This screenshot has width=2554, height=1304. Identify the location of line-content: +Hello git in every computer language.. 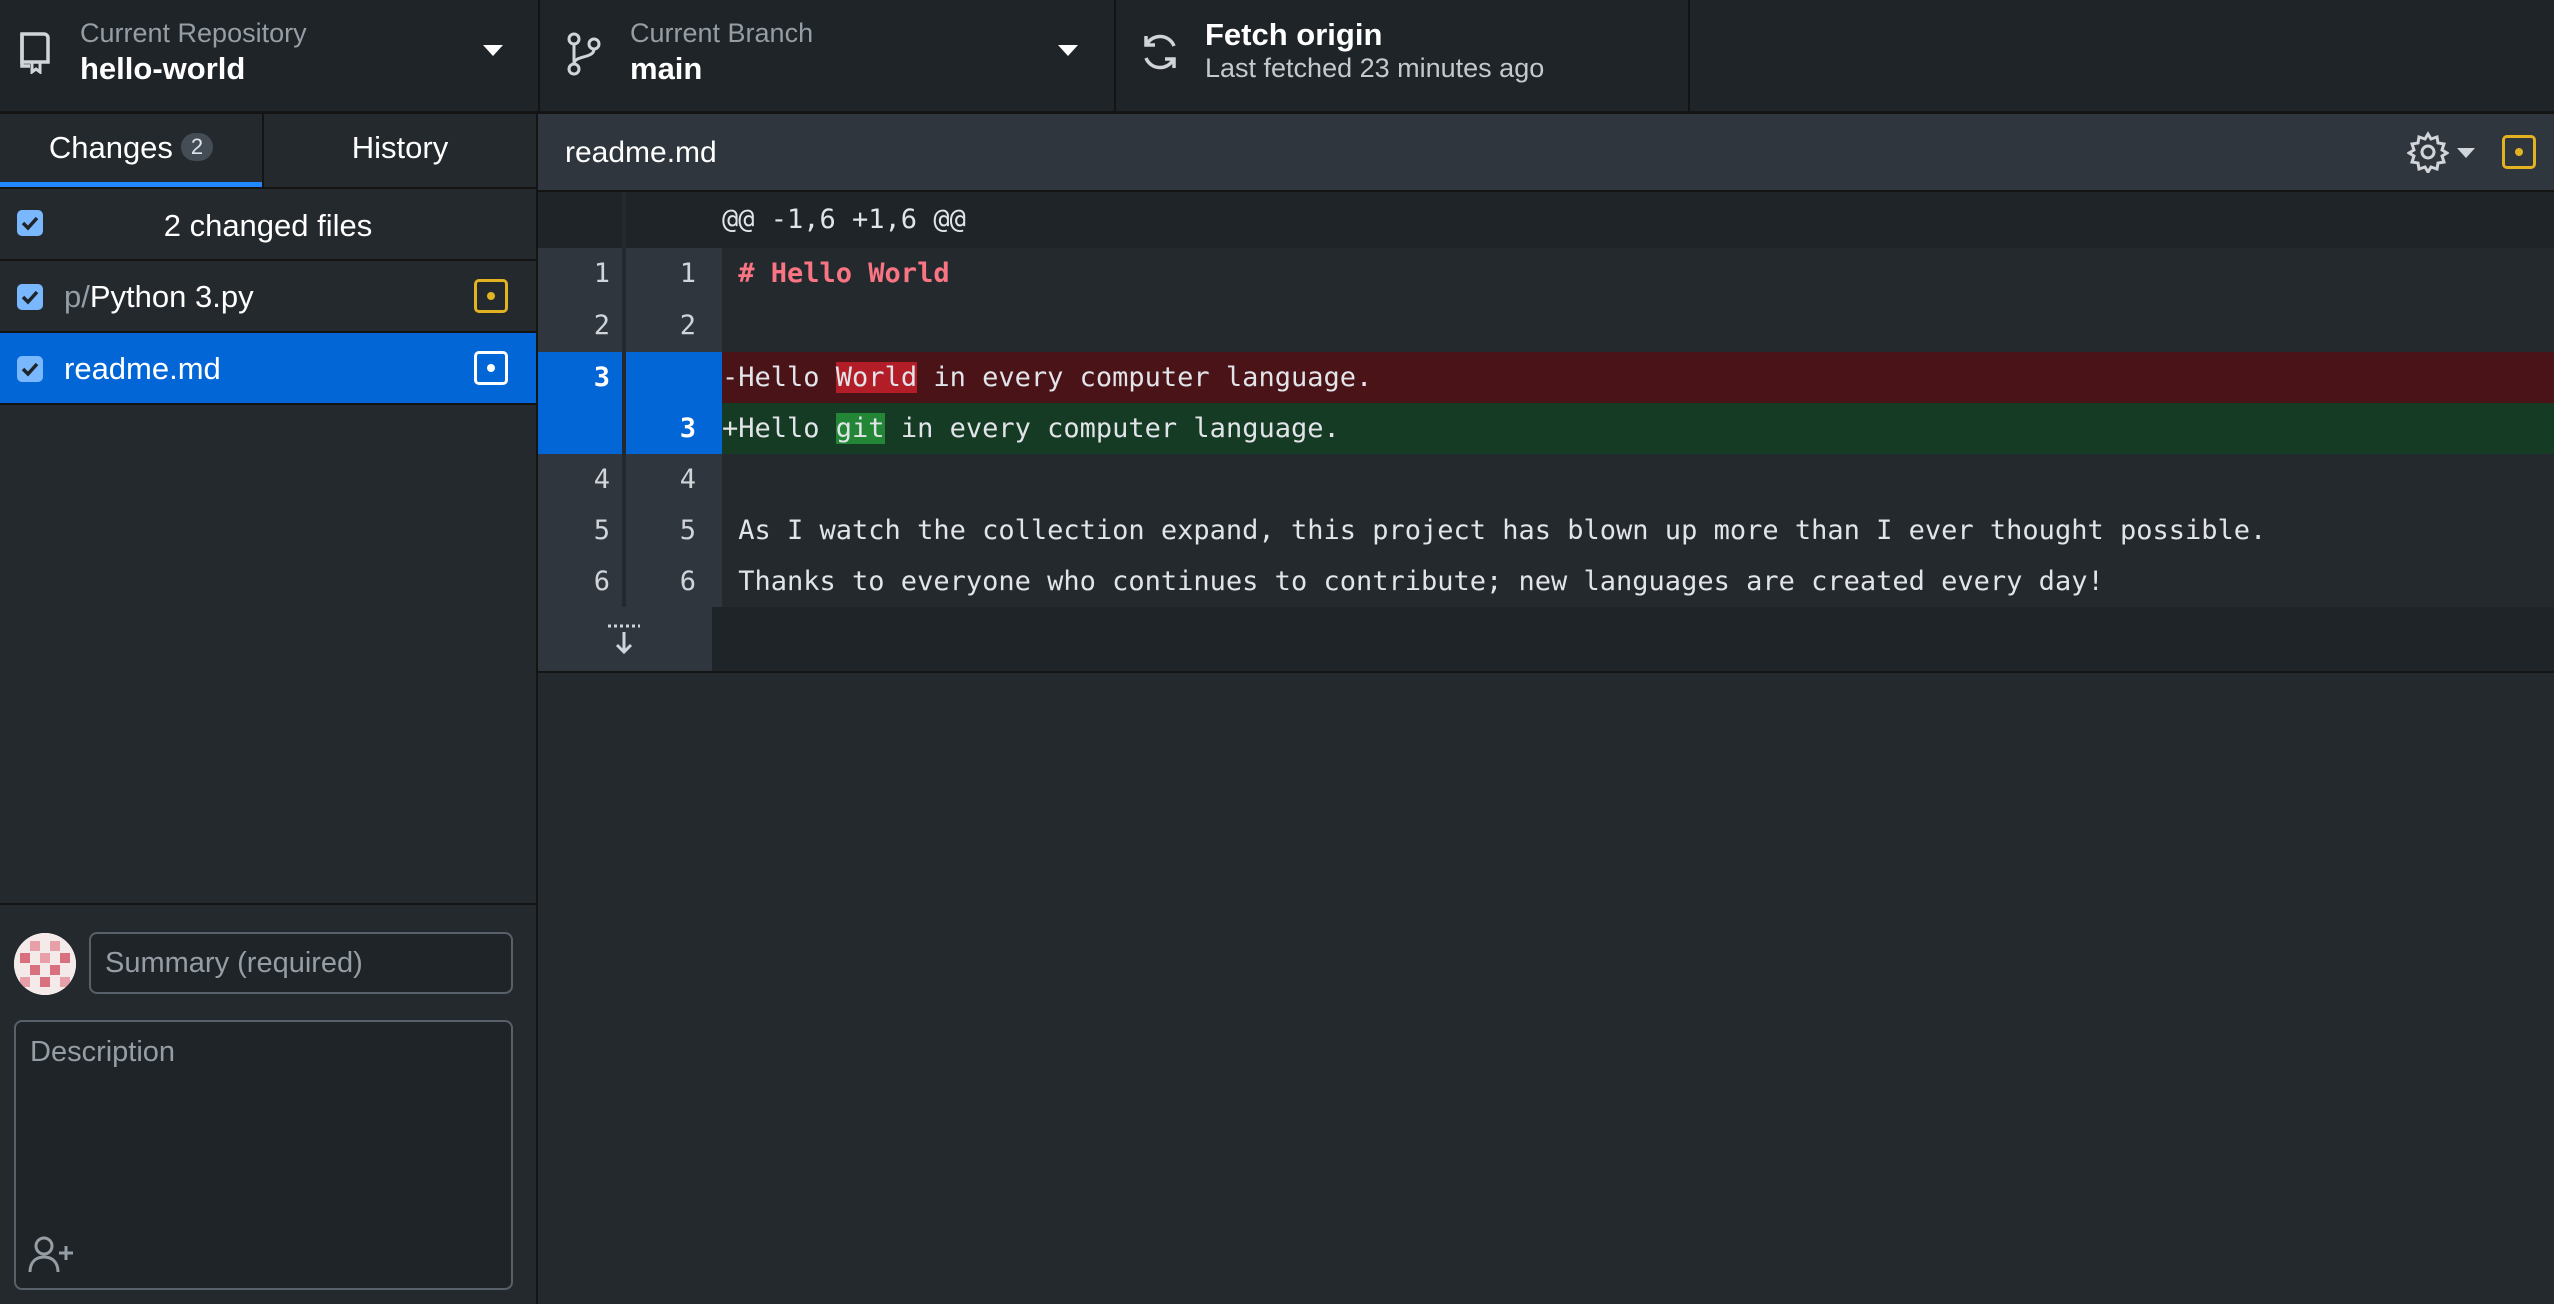
(1638, 428).